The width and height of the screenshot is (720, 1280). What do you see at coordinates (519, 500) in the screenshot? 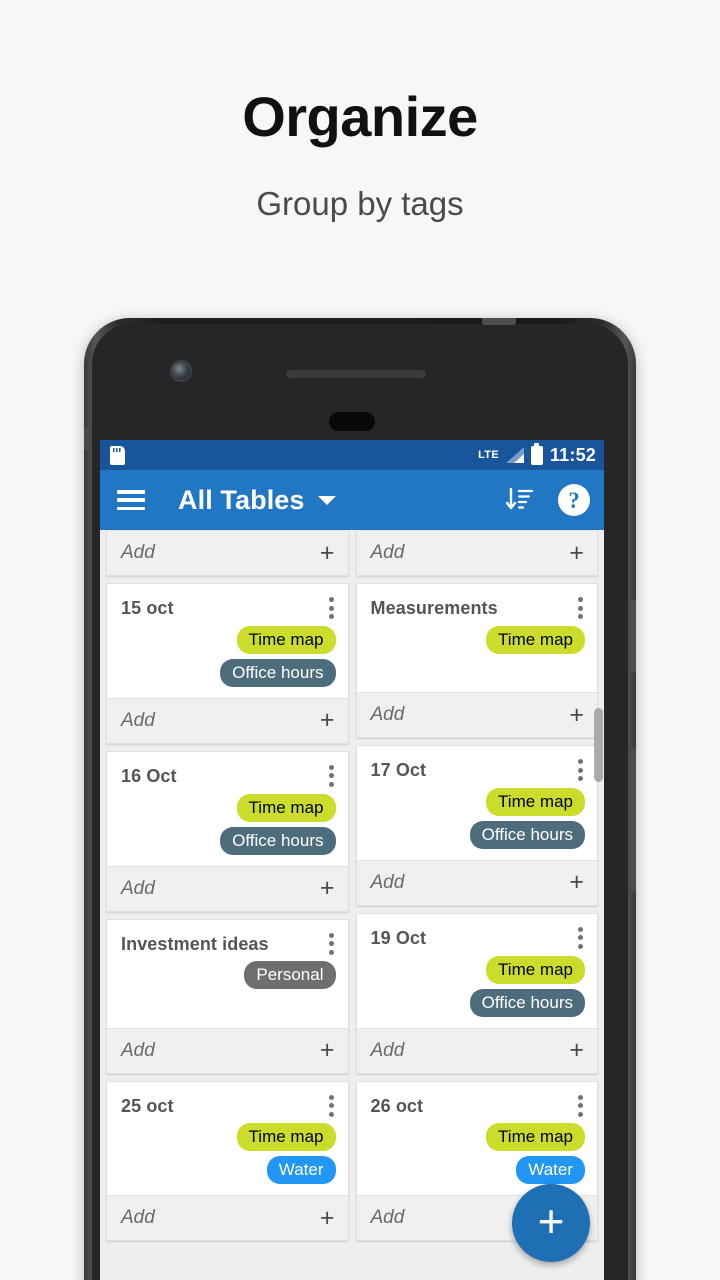
I see `sort-descending-icon` at bounding box center [519, 500].